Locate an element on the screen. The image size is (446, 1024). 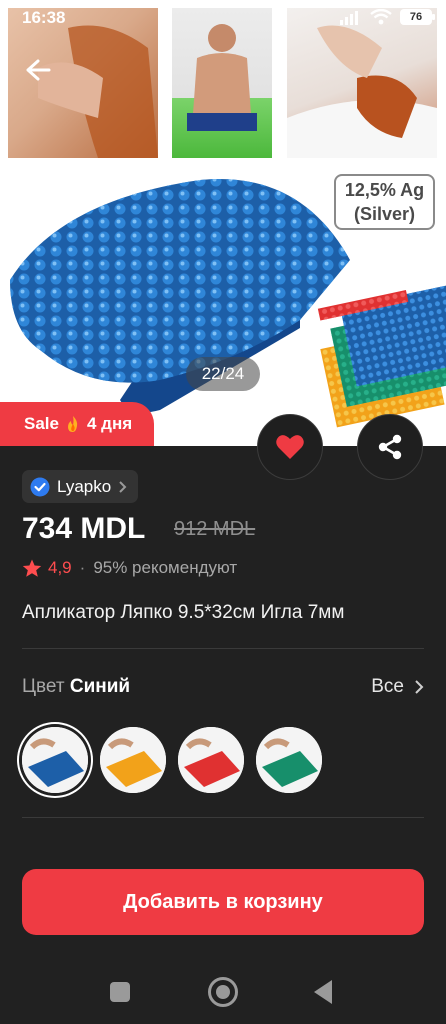
heart-icon is located at coordinates (290, 447).